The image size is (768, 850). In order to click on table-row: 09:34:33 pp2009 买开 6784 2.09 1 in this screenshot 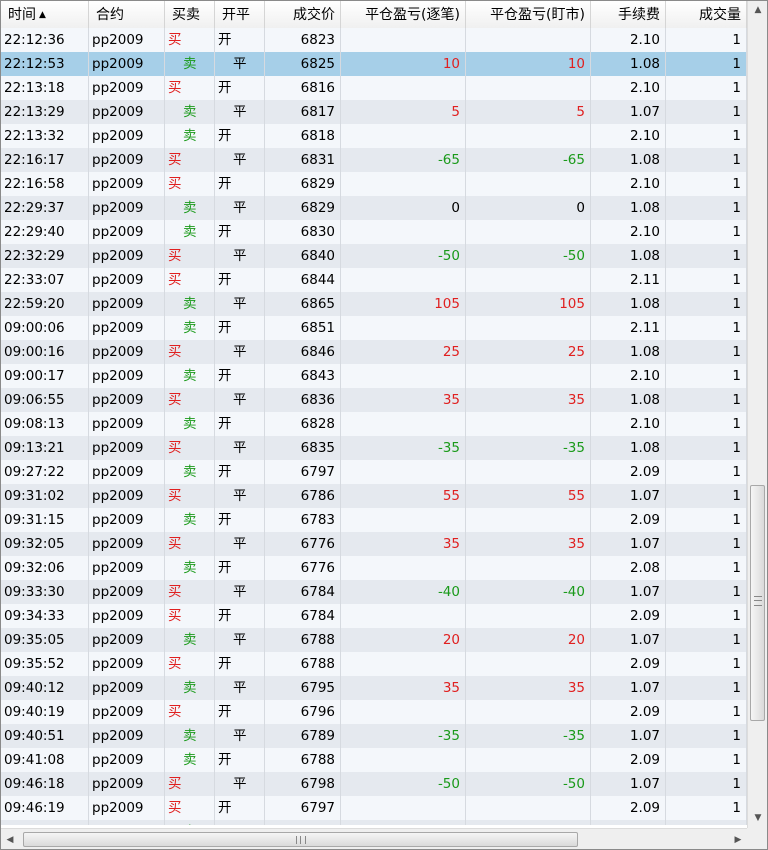, I will do `click(374, 616)`.